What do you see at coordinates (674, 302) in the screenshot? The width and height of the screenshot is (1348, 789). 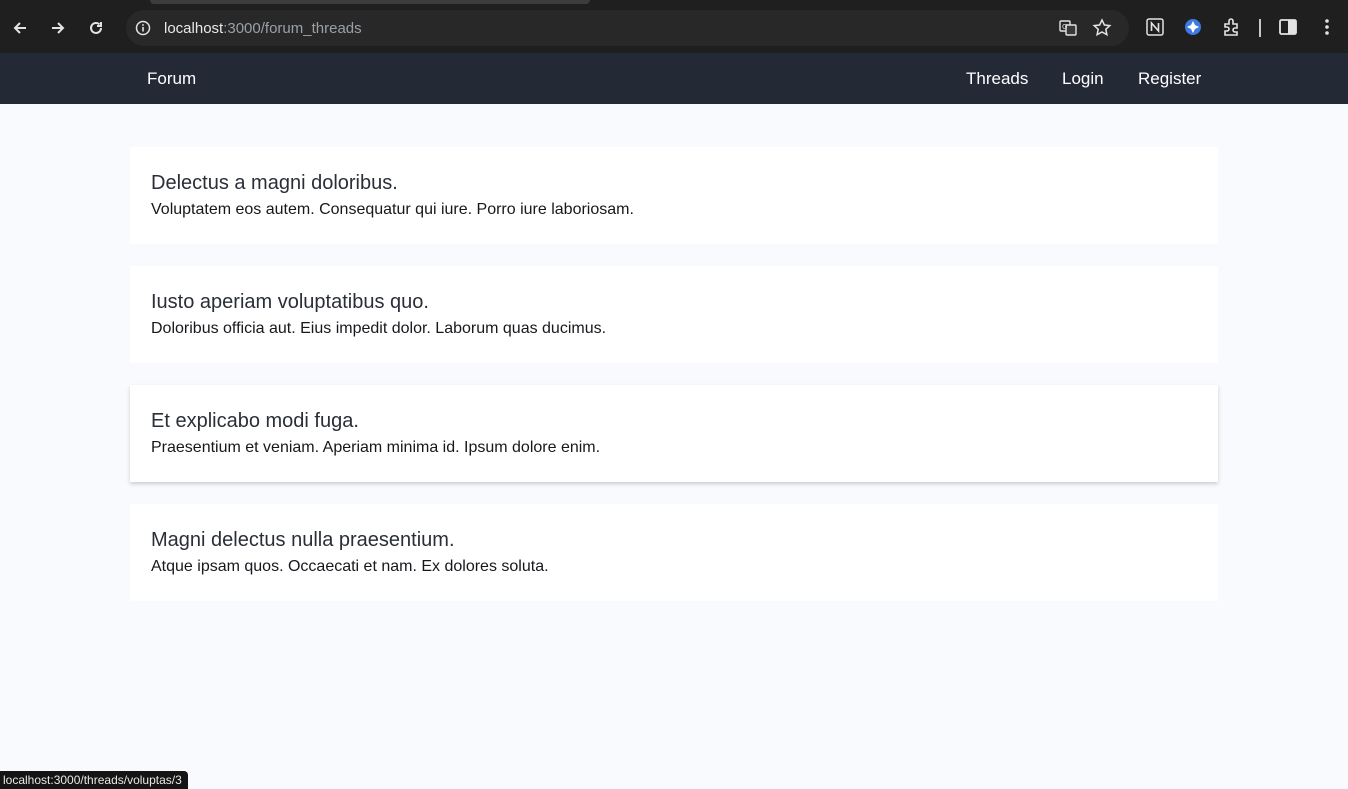 I see `thread-title: Iusto aperiam voluptatibus quo.` at bounding box center [674, 302].